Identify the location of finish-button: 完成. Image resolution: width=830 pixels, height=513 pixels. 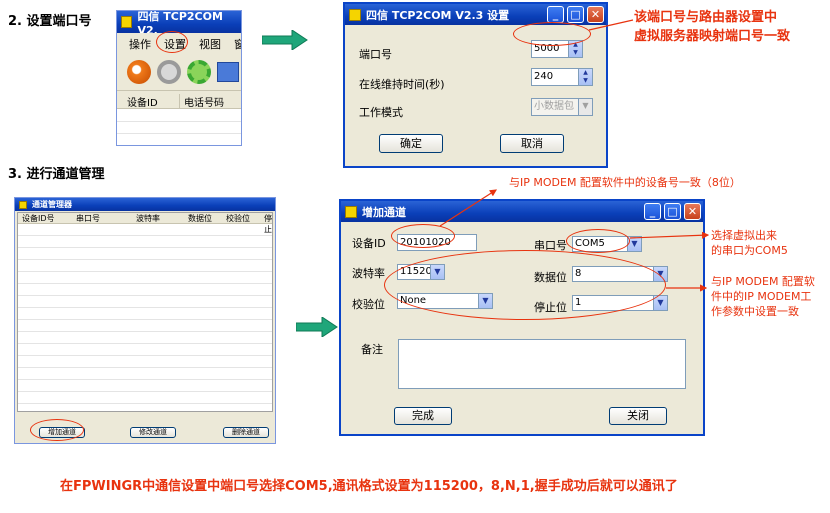
(423, 416).